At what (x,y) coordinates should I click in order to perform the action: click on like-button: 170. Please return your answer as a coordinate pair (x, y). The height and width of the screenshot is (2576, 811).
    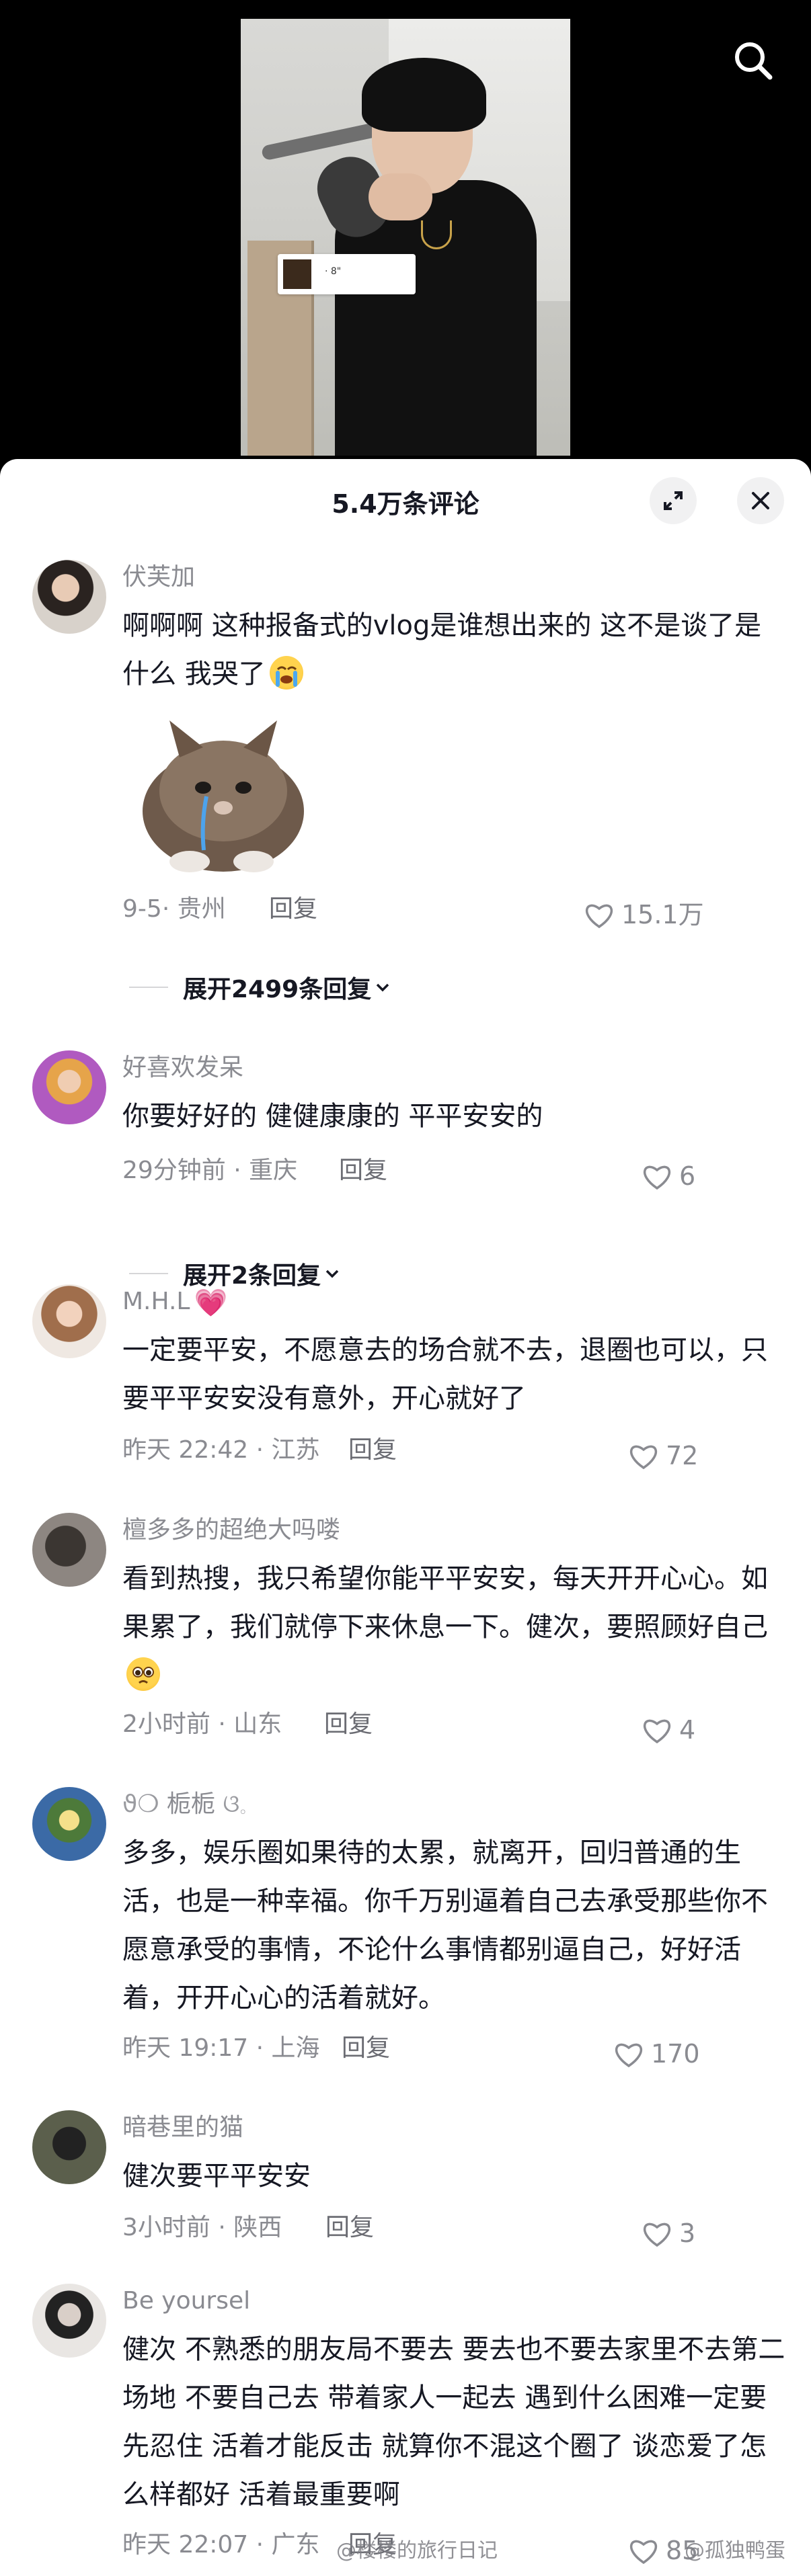
    Looking at the image, I should click on (656, 2053).